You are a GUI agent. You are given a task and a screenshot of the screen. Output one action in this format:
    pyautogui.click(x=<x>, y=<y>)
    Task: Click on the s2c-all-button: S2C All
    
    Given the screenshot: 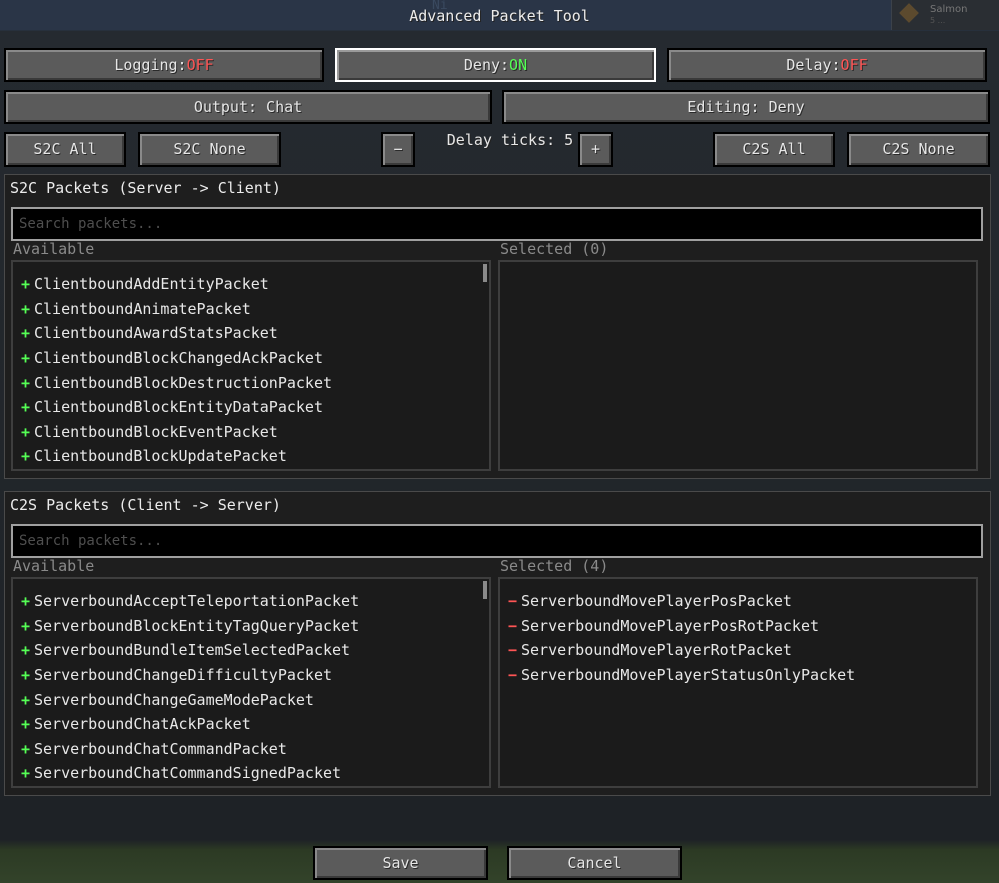 What is the action you would take?
    pyautogui.click(x=65, y=149)
    